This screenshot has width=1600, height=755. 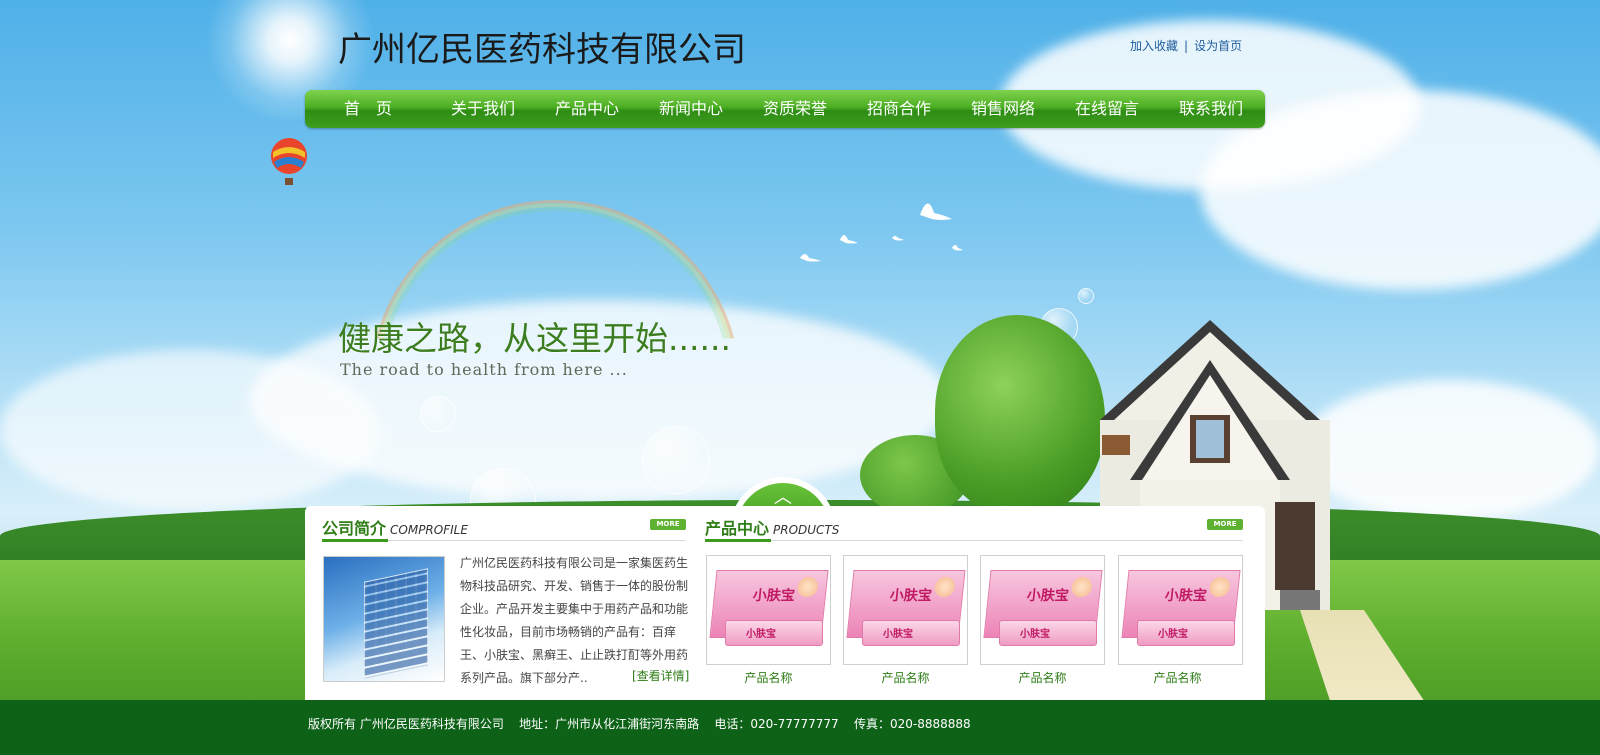 I want to click on footer-fax: 传真：020-8888888, so click(x=912, y=724).